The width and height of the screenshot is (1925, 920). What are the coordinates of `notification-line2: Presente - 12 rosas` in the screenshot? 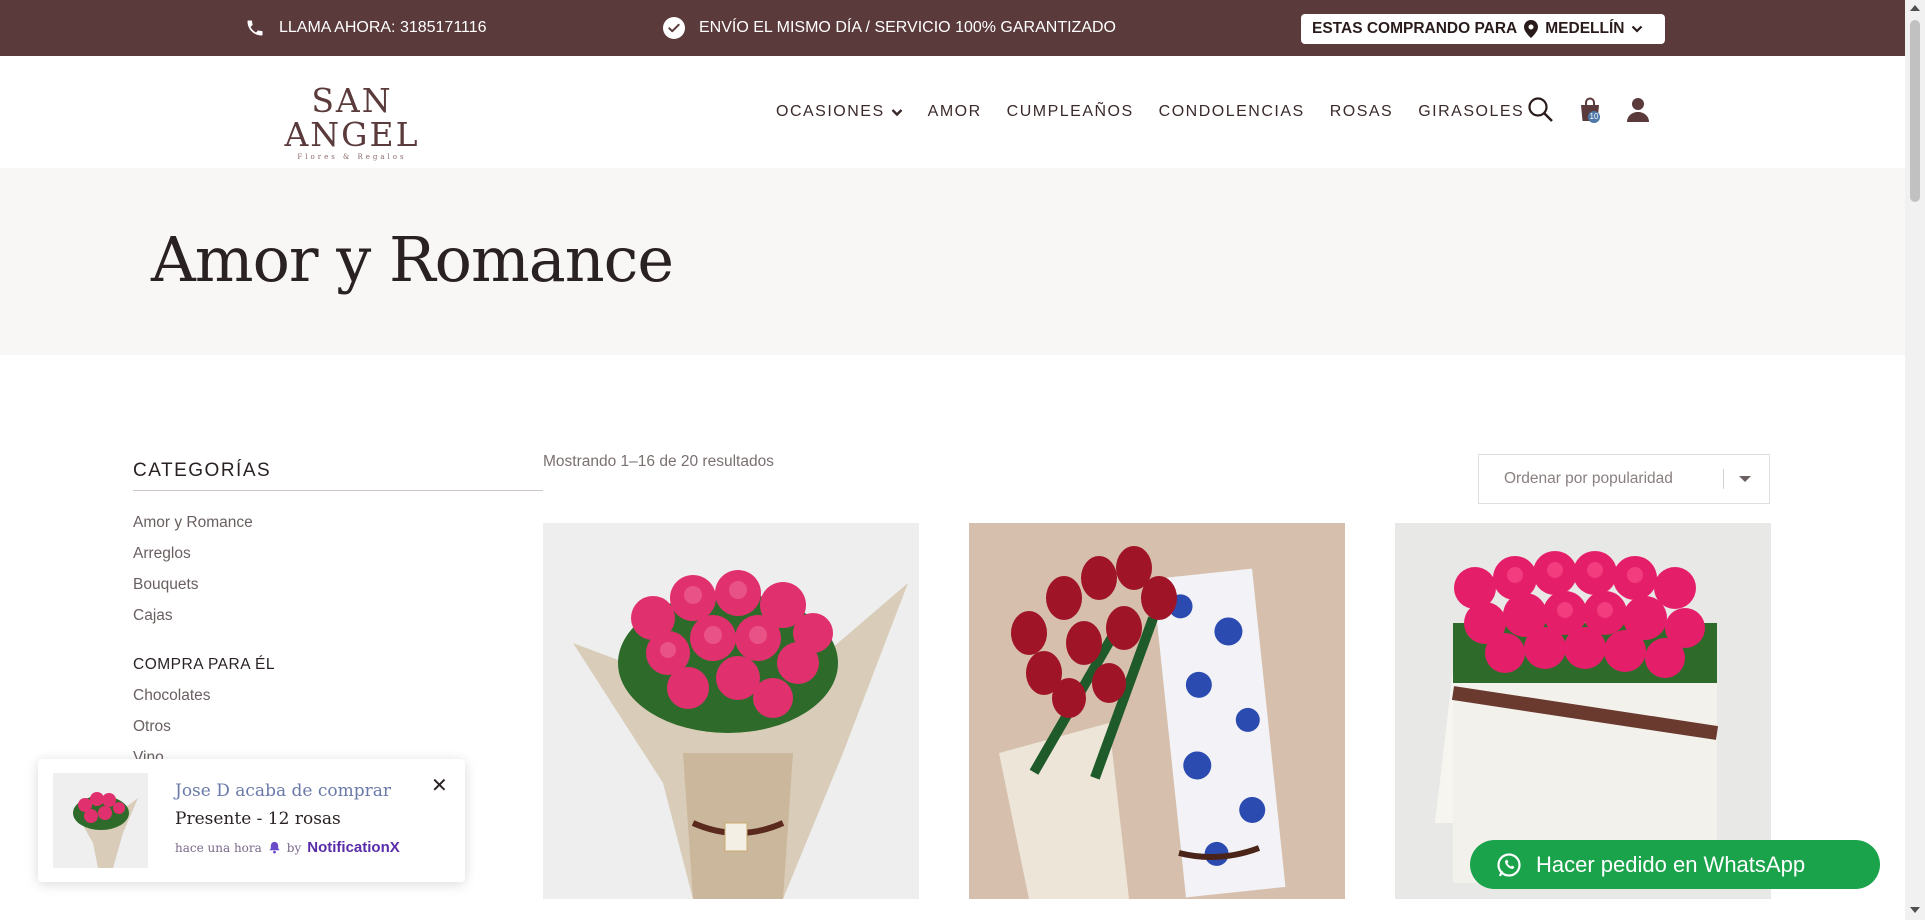 It's located at (258, 819).